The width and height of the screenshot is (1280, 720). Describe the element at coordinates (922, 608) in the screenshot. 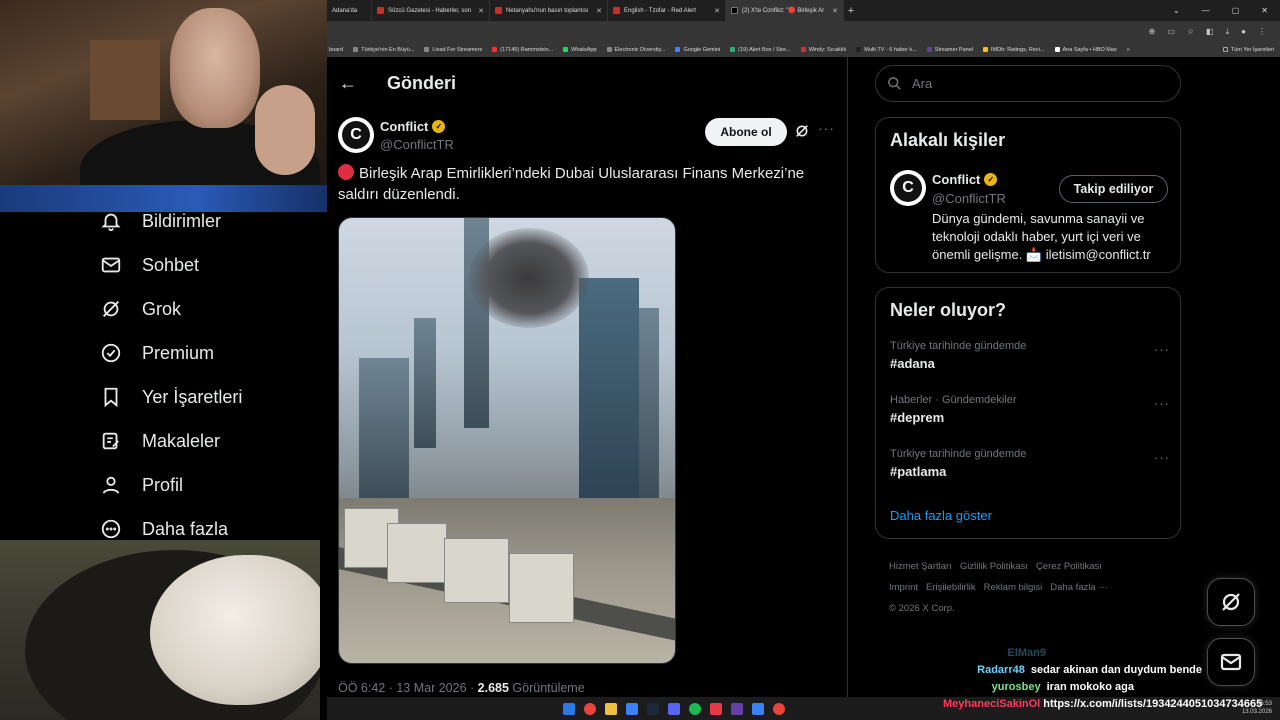

I see `copyright: © 2026 X Corp.` at that location.